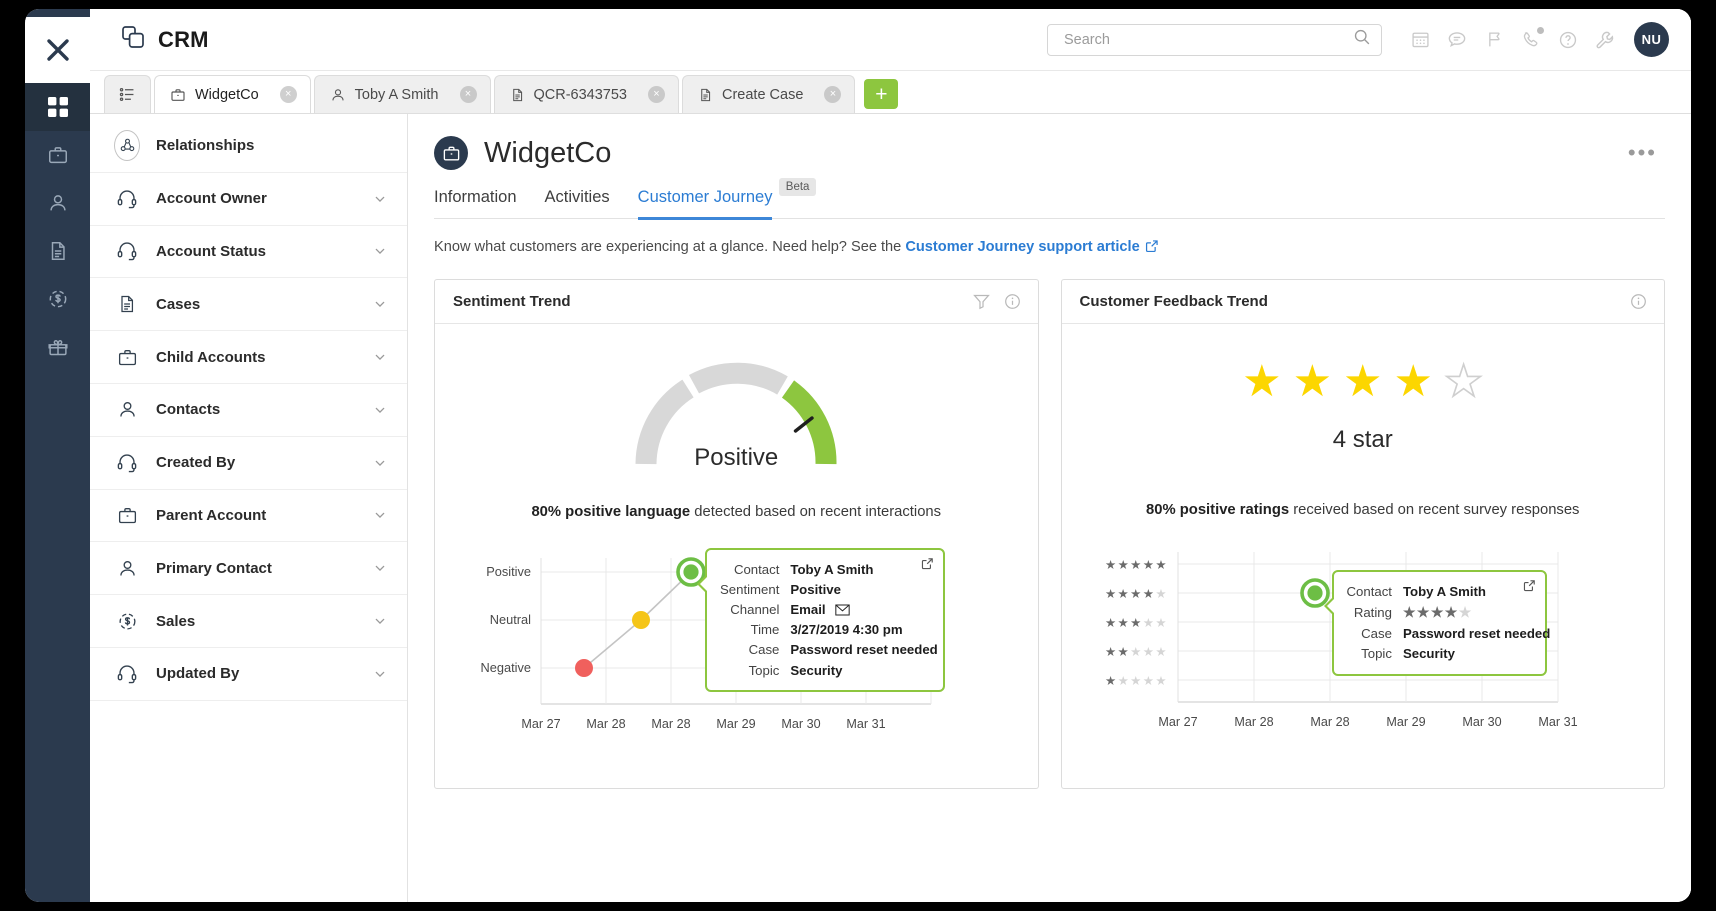 Image resolution: width=1716 pixels, height=911 pixels. What do you see at coordinates (248, 516) in the screenshot?
I see `sidebar-item-parent-account: Parent Account` at bounding box center [248, 516].